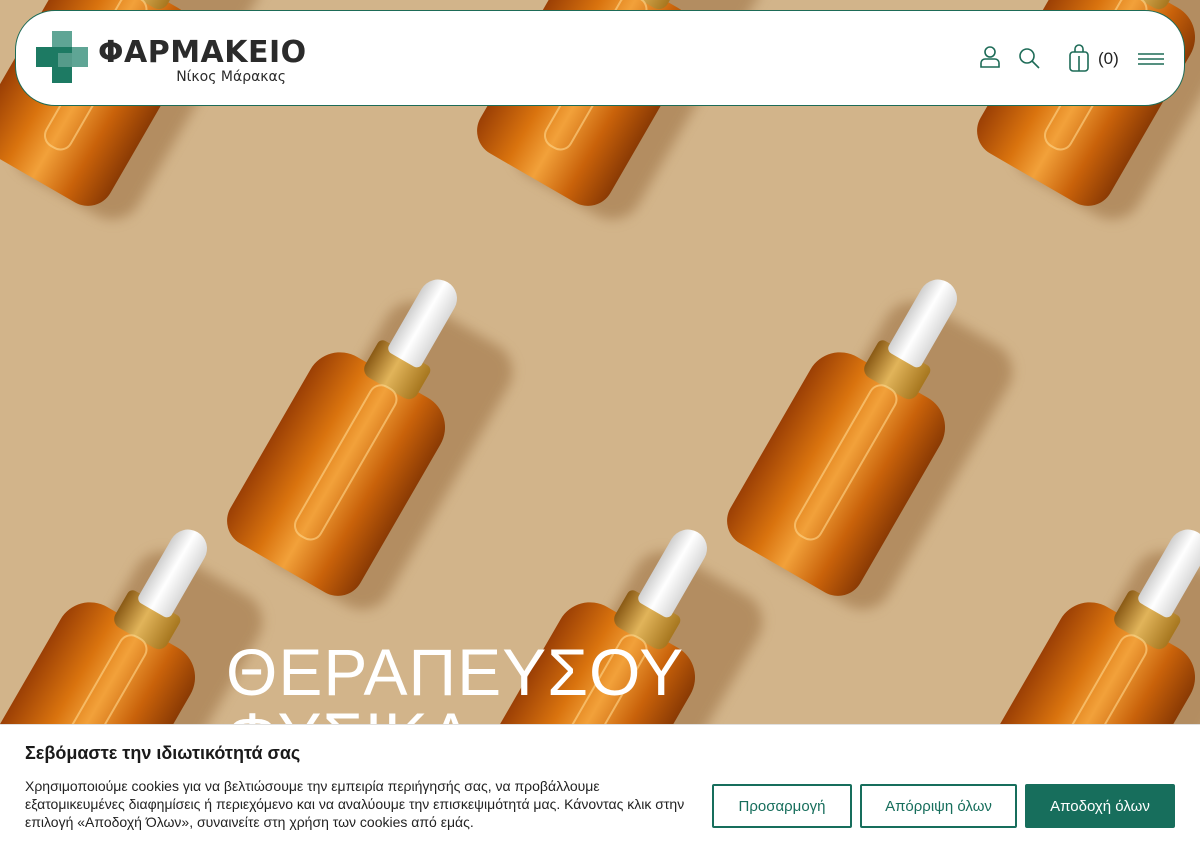  I want to click on brand-subtitle: Νίκος Μάρακας, so click(231, 77).